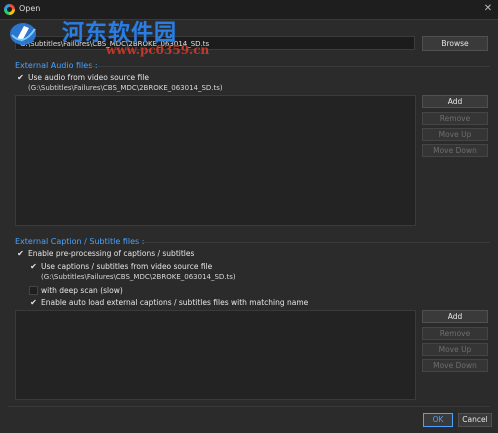  What do you see at coordinates (80, 241) in the screenshot?
I see `captions-section-title: External Caption / Subtitle files :` at bounding box center [80, 241].